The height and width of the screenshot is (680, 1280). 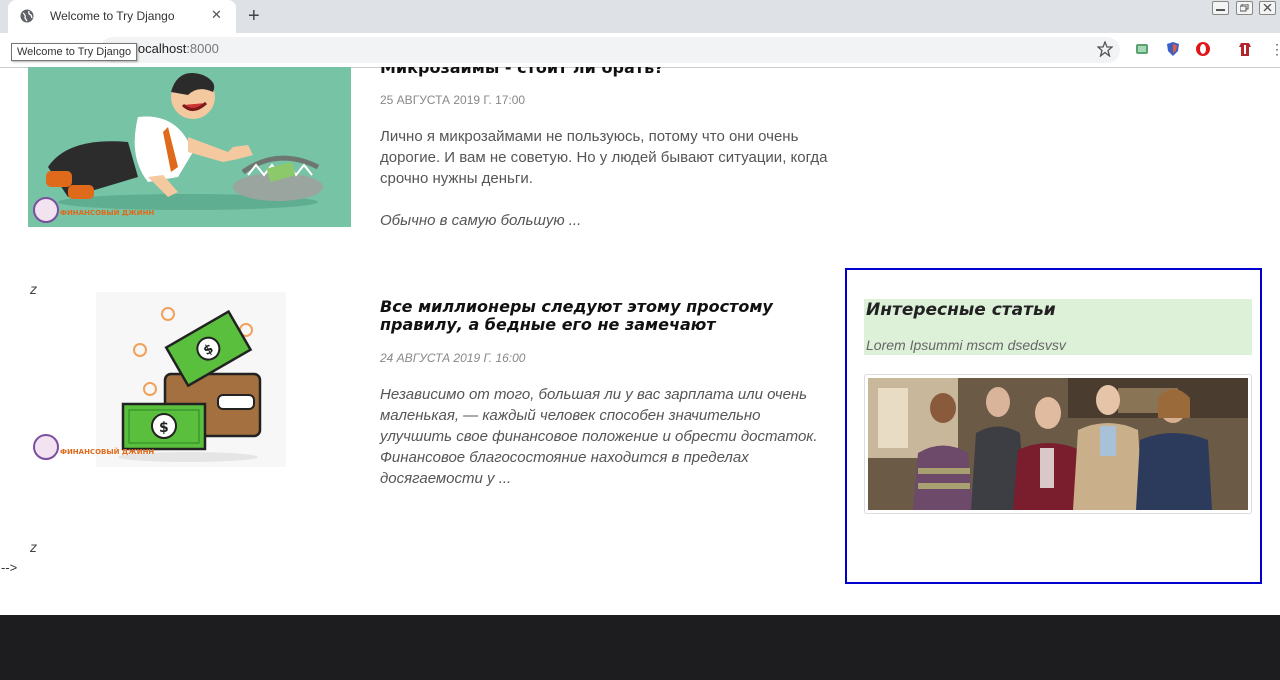 I want to click on post-2-image: $ $ ФИНАНСОВЫЙ ДЖИНН, so click(x=158, y=382).